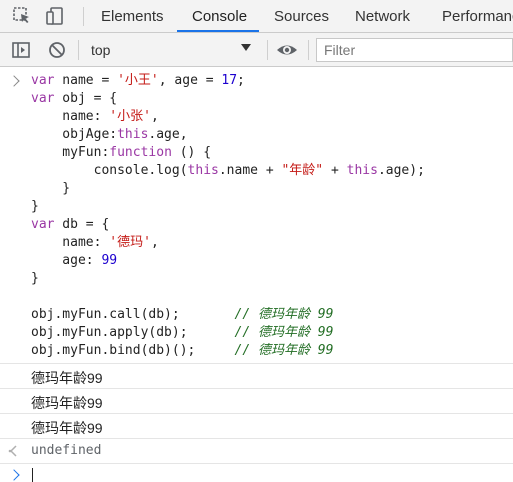 This screenshot has height=482, width=513. What do you see at coordinates (170, 50) in the screenshot?
I see `context-selector: top` at bounding box center [170, 50].